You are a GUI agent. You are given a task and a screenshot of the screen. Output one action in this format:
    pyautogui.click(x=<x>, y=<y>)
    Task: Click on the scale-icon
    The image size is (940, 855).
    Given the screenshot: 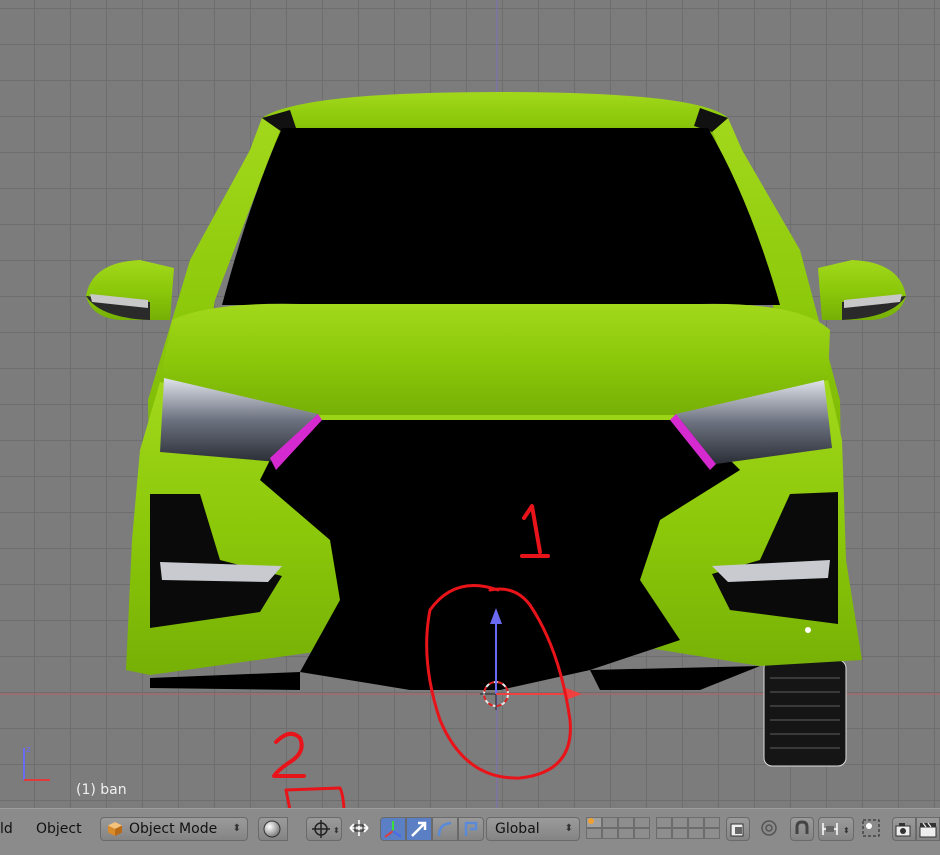 What is the action you would take?
    pyautogui.click(x=471, y=828)
    